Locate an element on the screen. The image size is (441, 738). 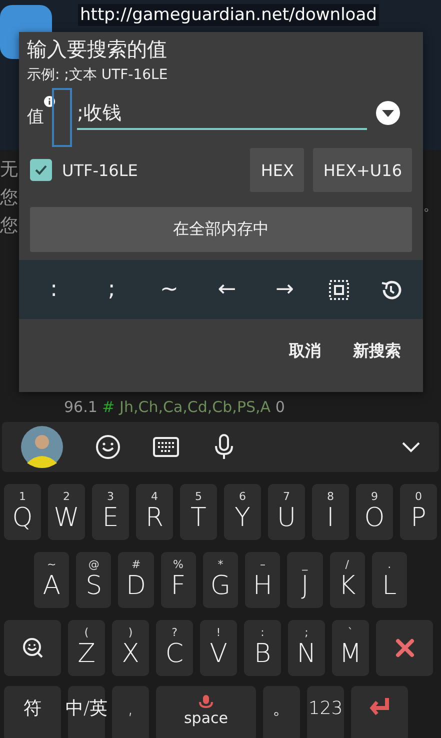
value-field: ;收钱 is located at coordinates (222, 115).